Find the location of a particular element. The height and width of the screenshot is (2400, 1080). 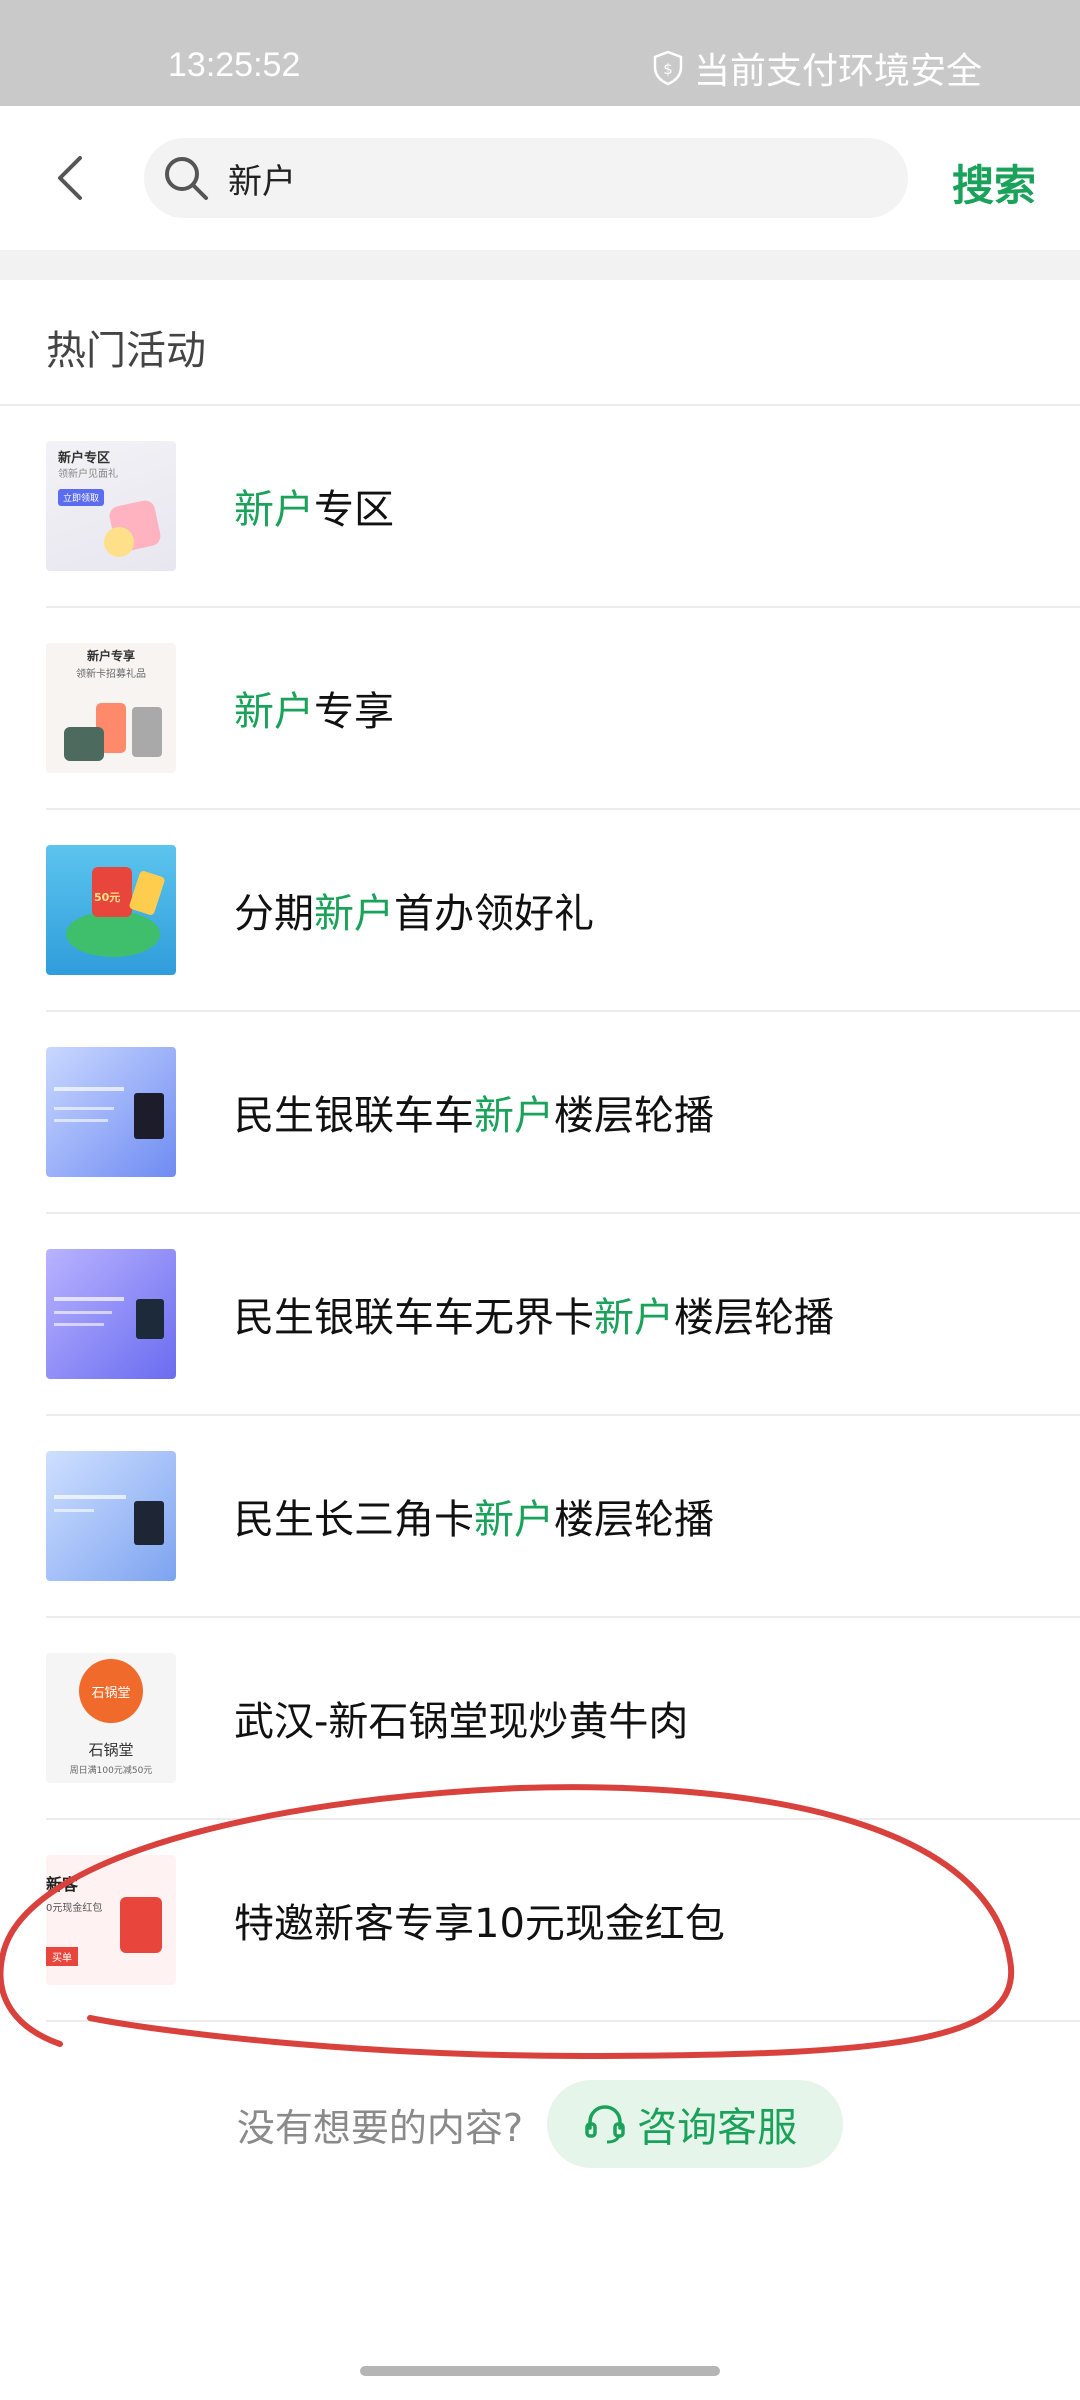

activity-thumbnail: 新户专享 领新卡招募礼品 is located at coordinates (111, 708).